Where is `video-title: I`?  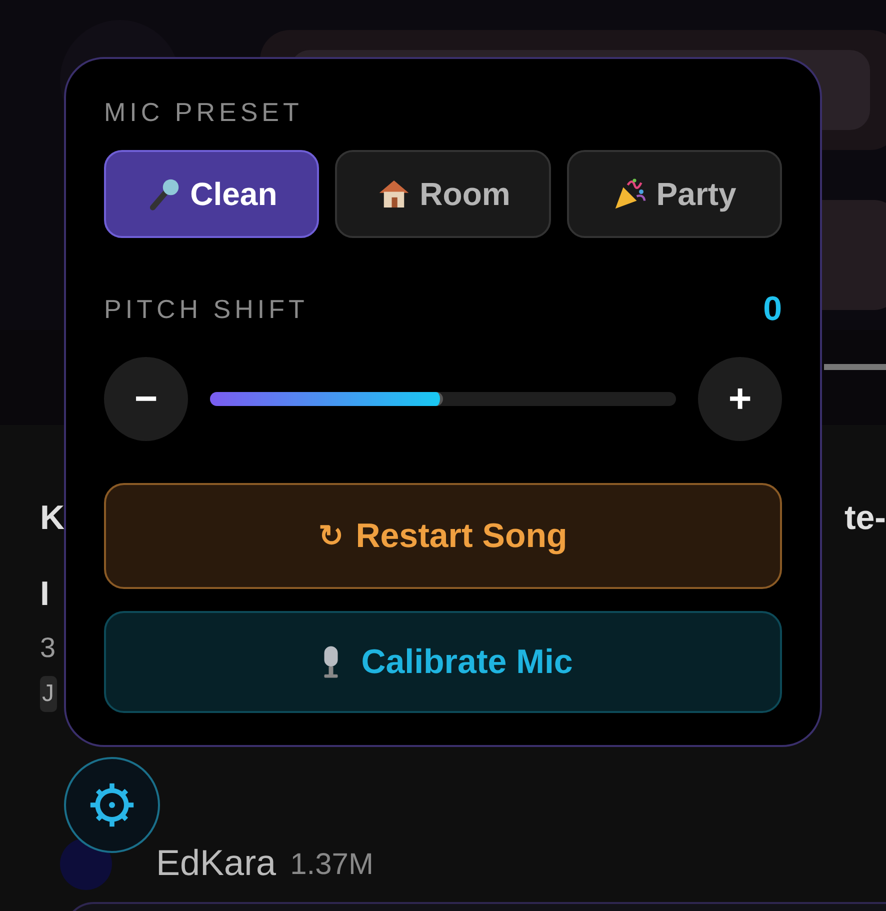 video-title: I is located at coordinates (45, 594).